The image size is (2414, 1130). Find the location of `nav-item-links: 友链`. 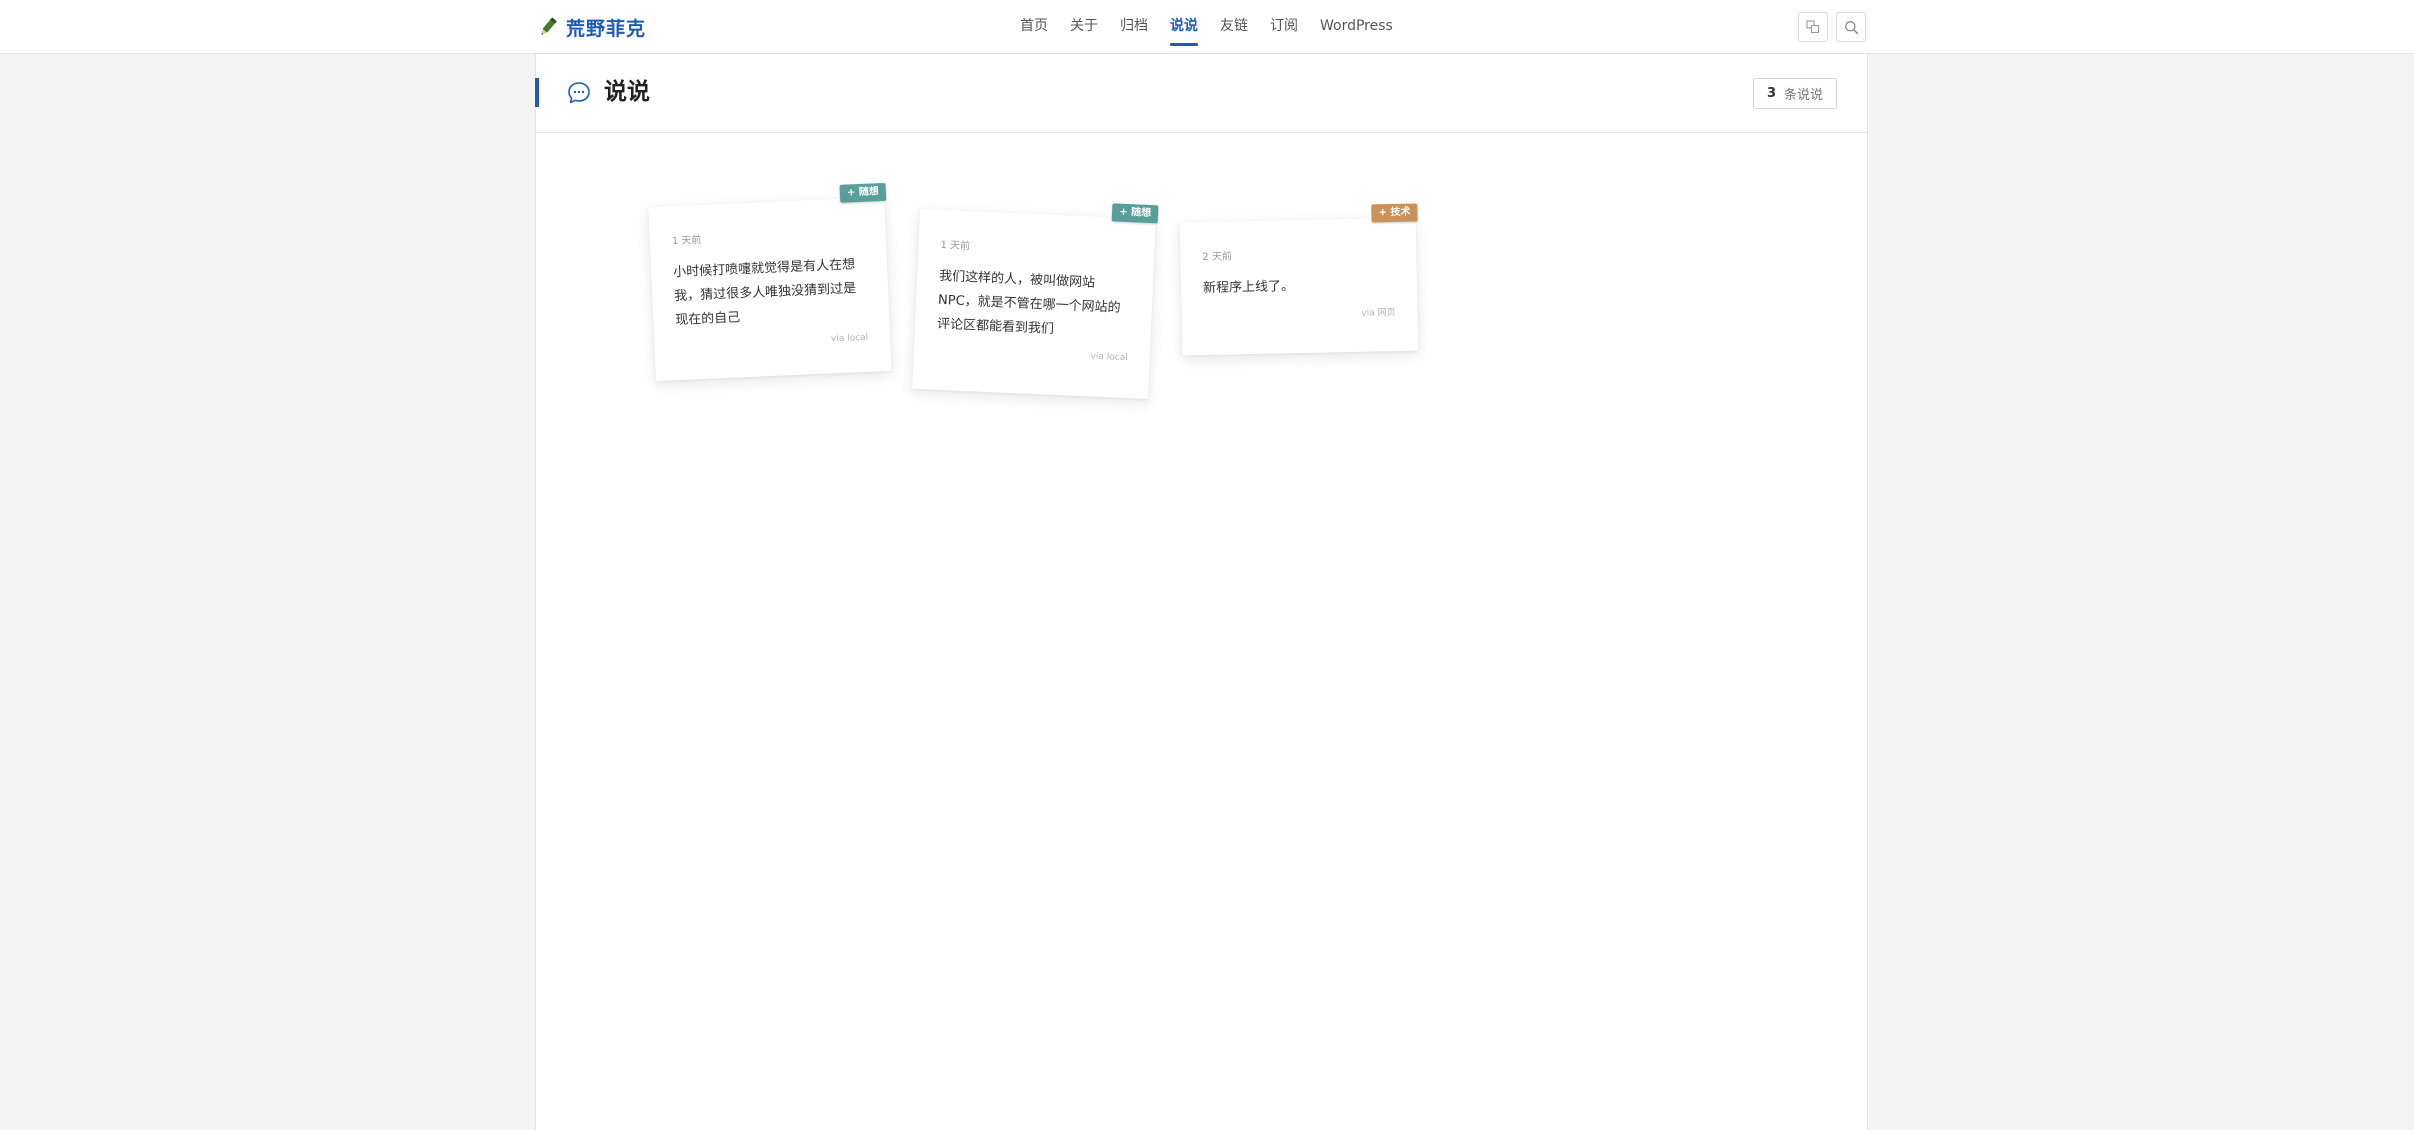

nav-item-links: 友链 is located at coordinates (1234, 26).